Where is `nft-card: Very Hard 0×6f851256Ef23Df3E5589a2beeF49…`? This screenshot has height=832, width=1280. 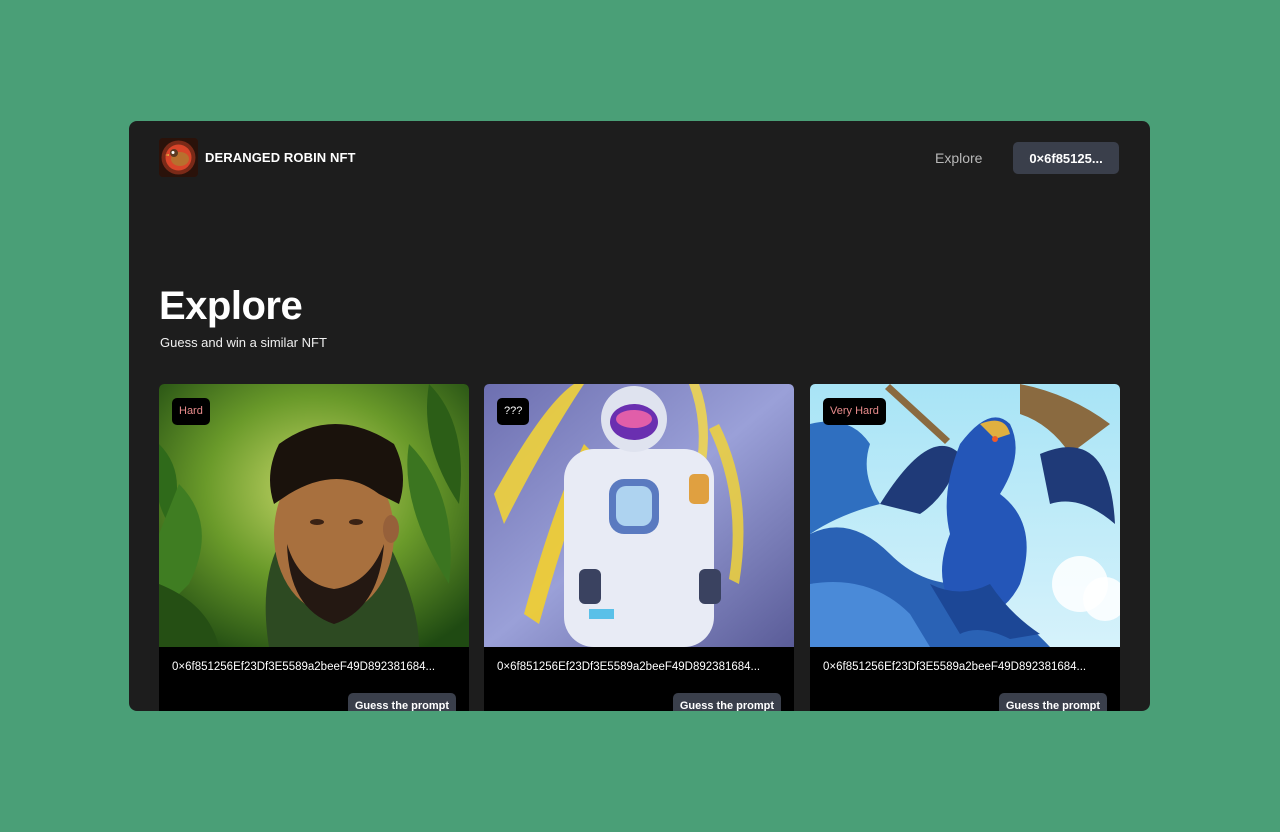
nft-card: Very Hard 0×6f851256Ef23Df3E5589a2beeF49… is located at coordinates (965, 547).